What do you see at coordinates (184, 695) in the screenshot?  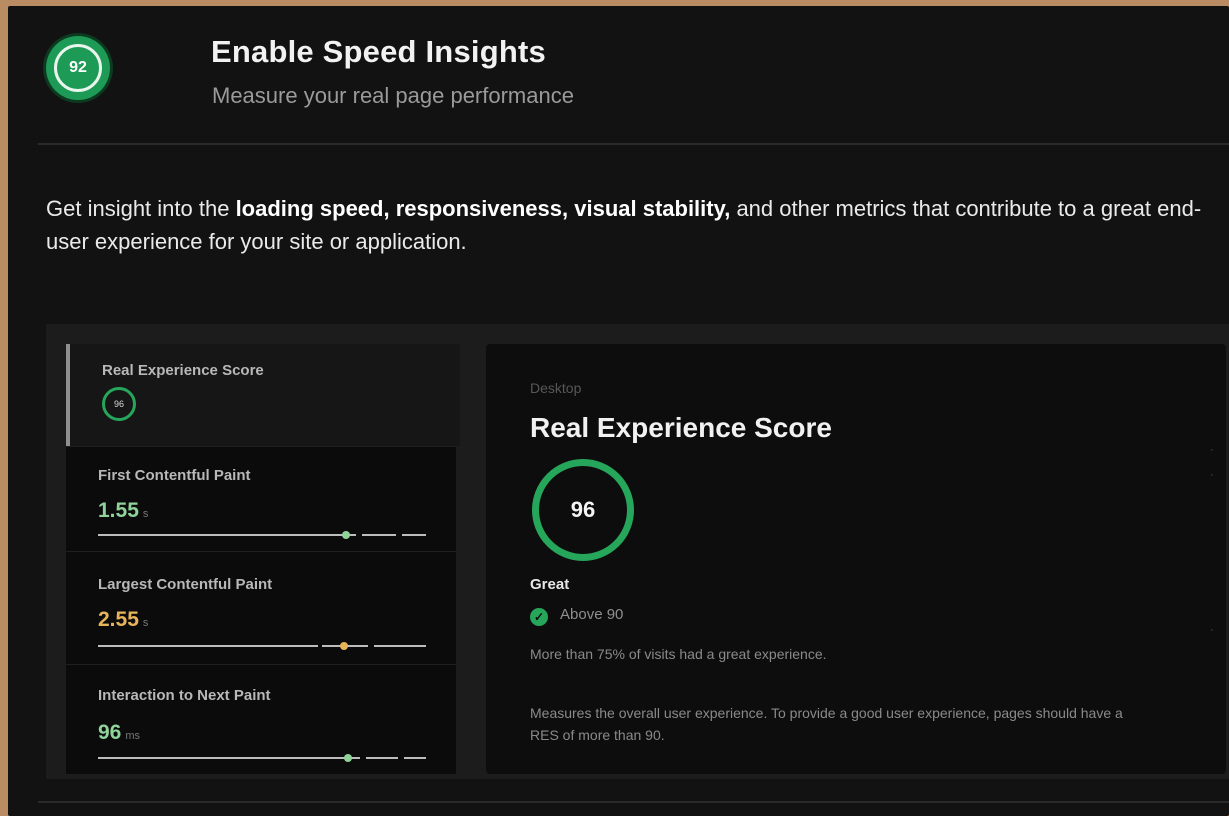 I see `sidebar-item-label: Interaction to Next Paint` at bounding box center [184, 695].